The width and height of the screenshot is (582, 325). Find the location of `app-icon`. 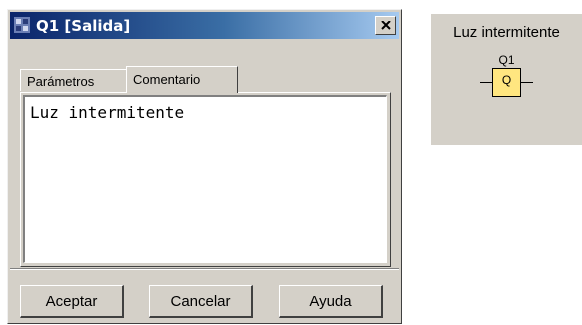

app-icon is located at coordinates (22, 25).